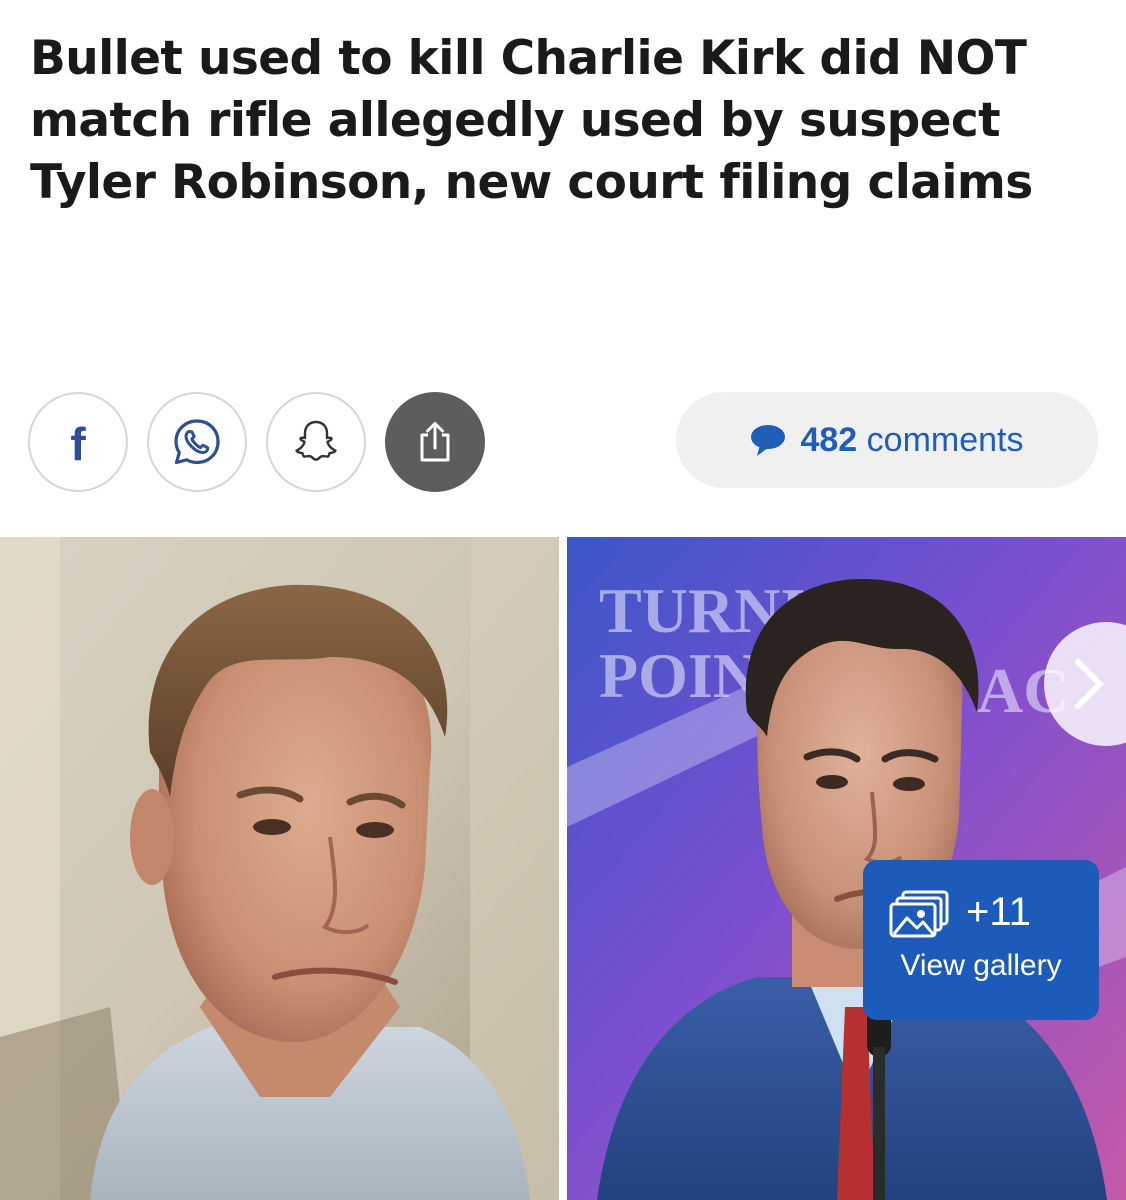 Image resolution: width=1126 pixels, height=1200 pixels. I want to click on comments-label: 482 comments, so click(911, 440).